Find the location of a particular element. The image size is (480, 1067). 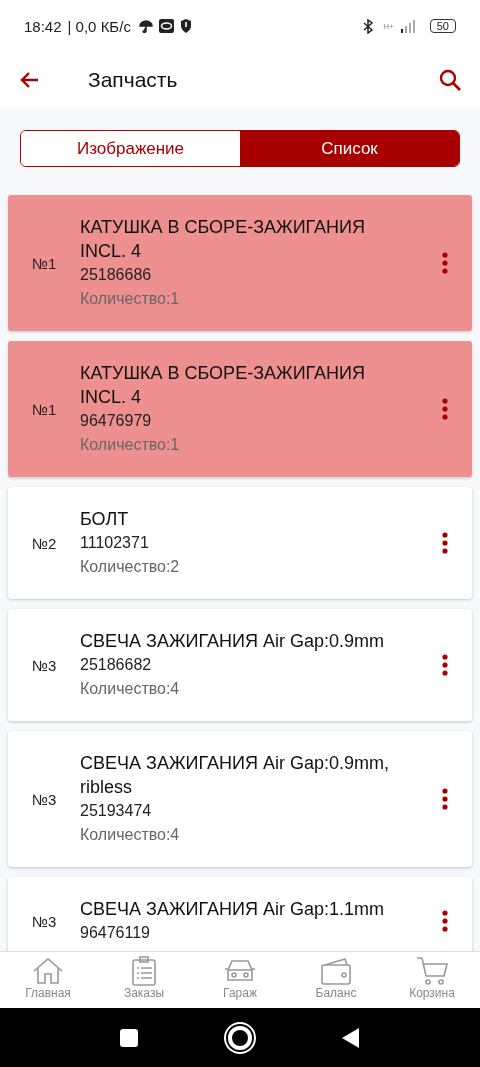

part-code: 25193474 is located at coordinates (116, 811).